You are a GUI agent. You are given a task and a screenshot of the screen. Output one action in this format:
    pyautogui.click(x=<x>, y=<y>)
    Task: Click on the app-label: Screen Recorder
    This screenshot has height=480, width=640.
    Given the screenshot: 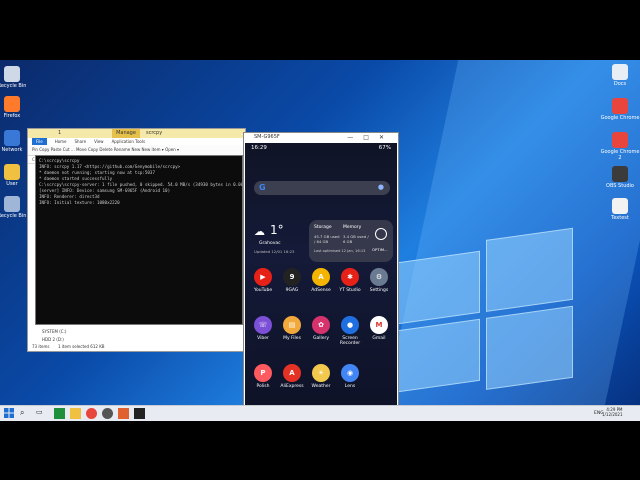 What is the action you would take?
    pyautogui.click(x=350, y=341)
    